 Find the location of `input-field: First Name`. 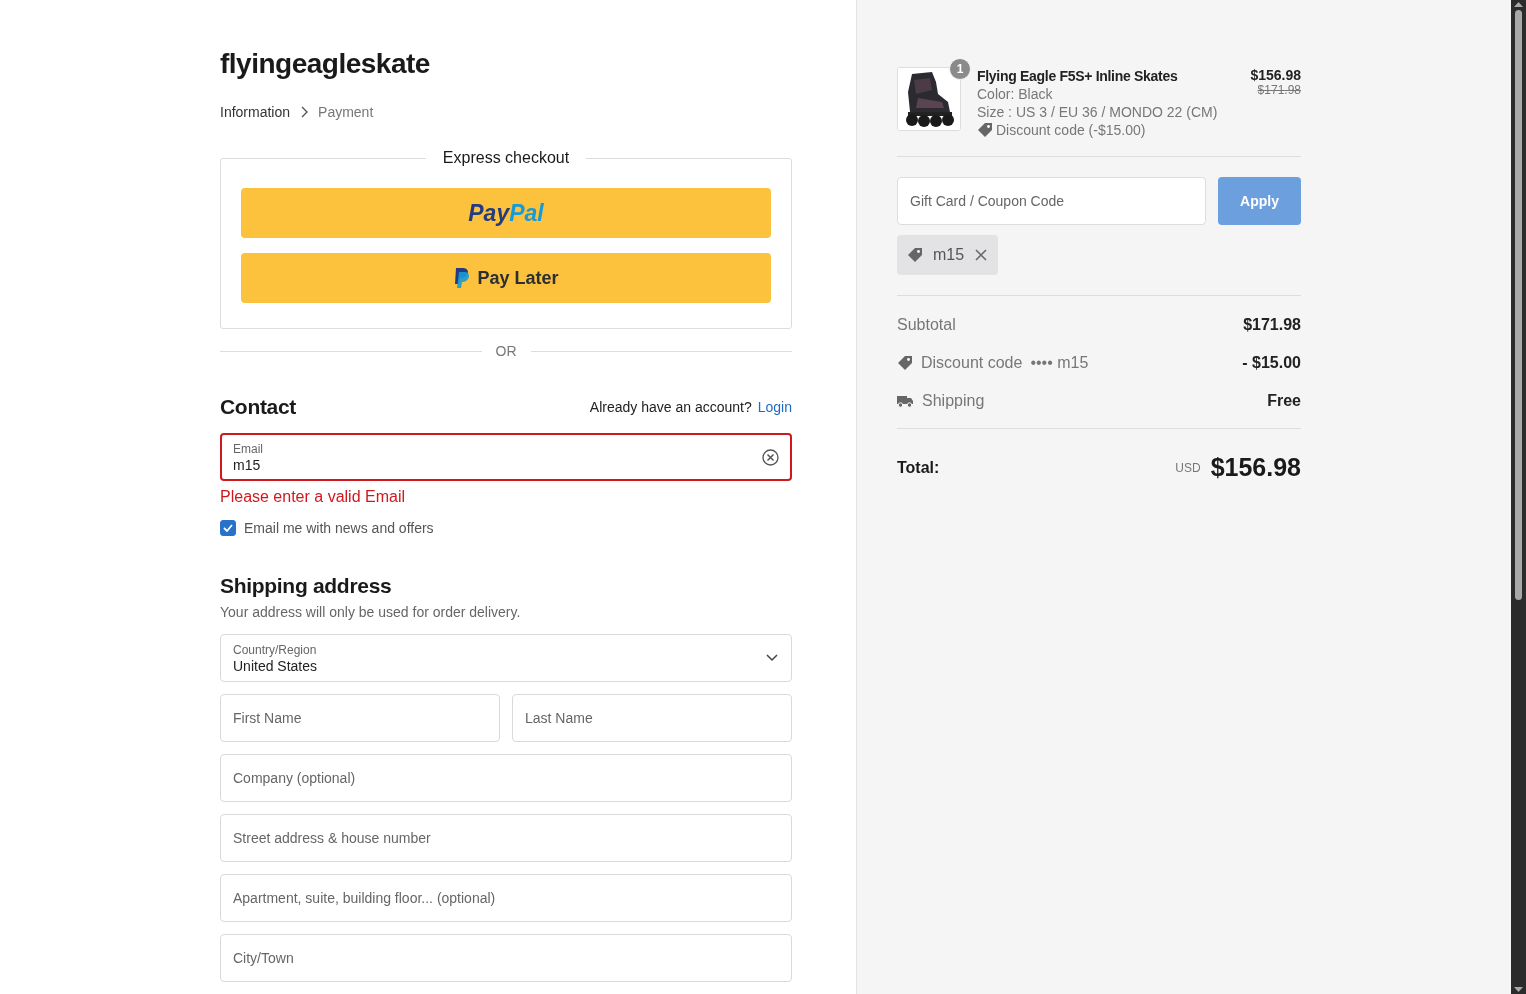

input-field: First Name is located at coordinates (360, 718).